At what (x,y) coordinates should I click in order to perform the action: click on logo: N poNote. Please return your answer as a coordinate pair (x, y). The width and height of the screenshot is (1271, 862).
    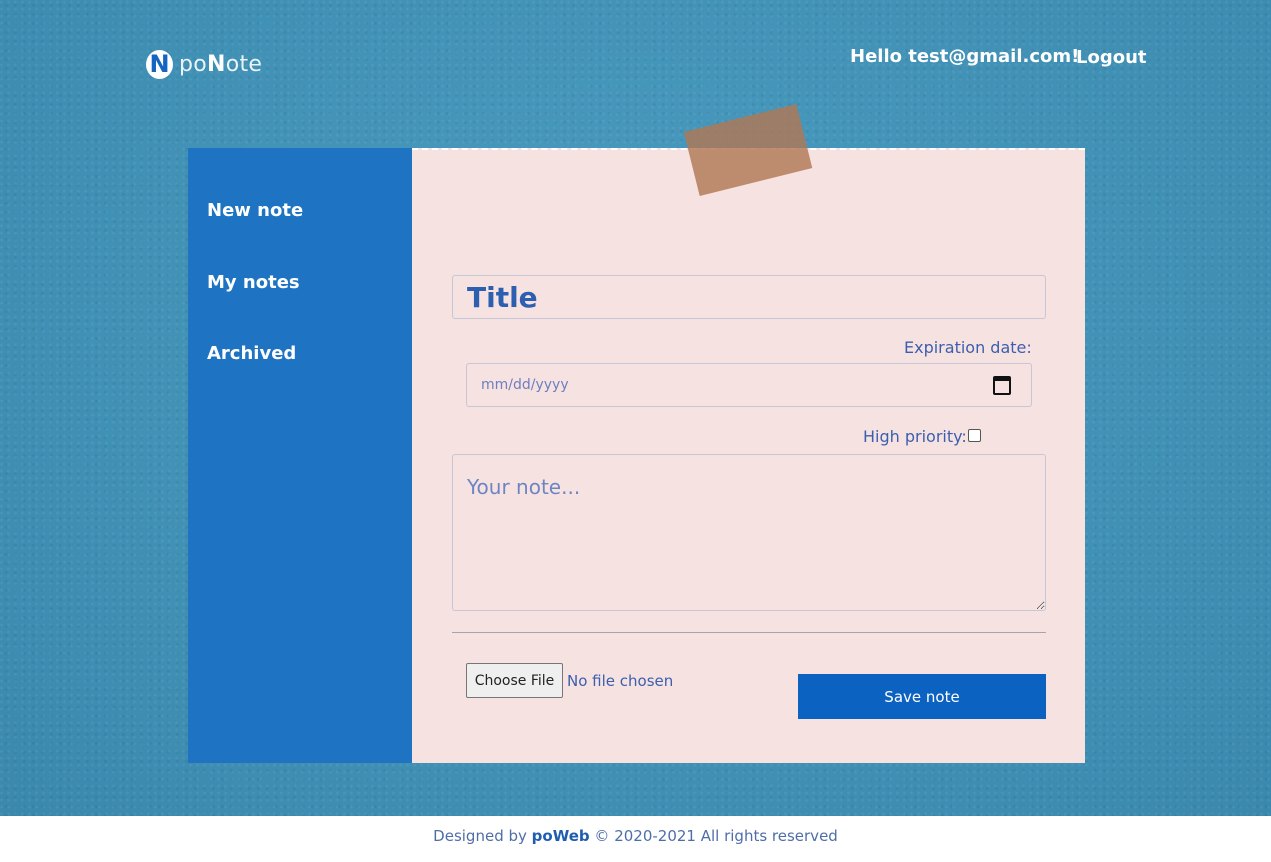
    Looking at the image, I should click on (204, 64).